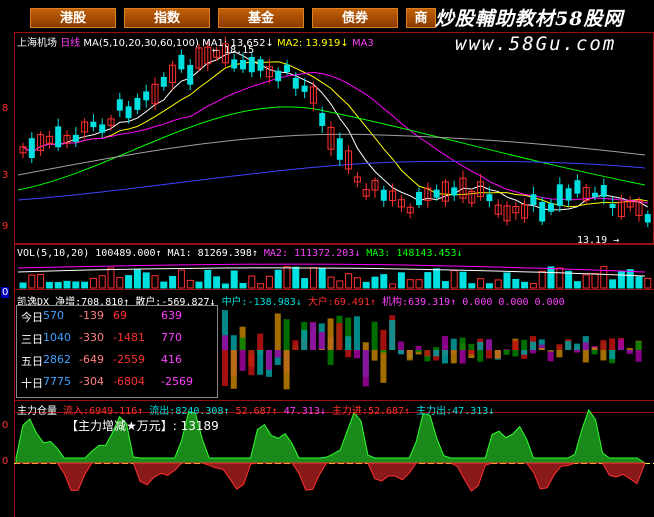 This screenshot has height=517, width=654. Describe the element at coordinates (120, 315) in the screenshot. I see `dx-cell-v3: 69` at that location.